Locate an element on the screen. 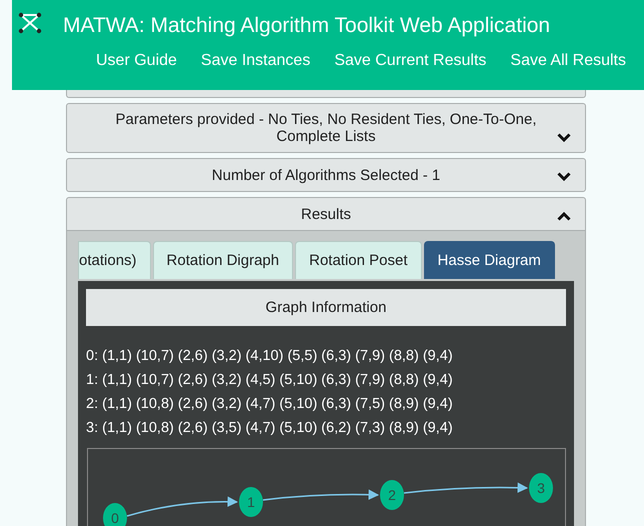 This screenshot has width=644, height=526. graph-node: 0 is located at coordinates (115, 514).